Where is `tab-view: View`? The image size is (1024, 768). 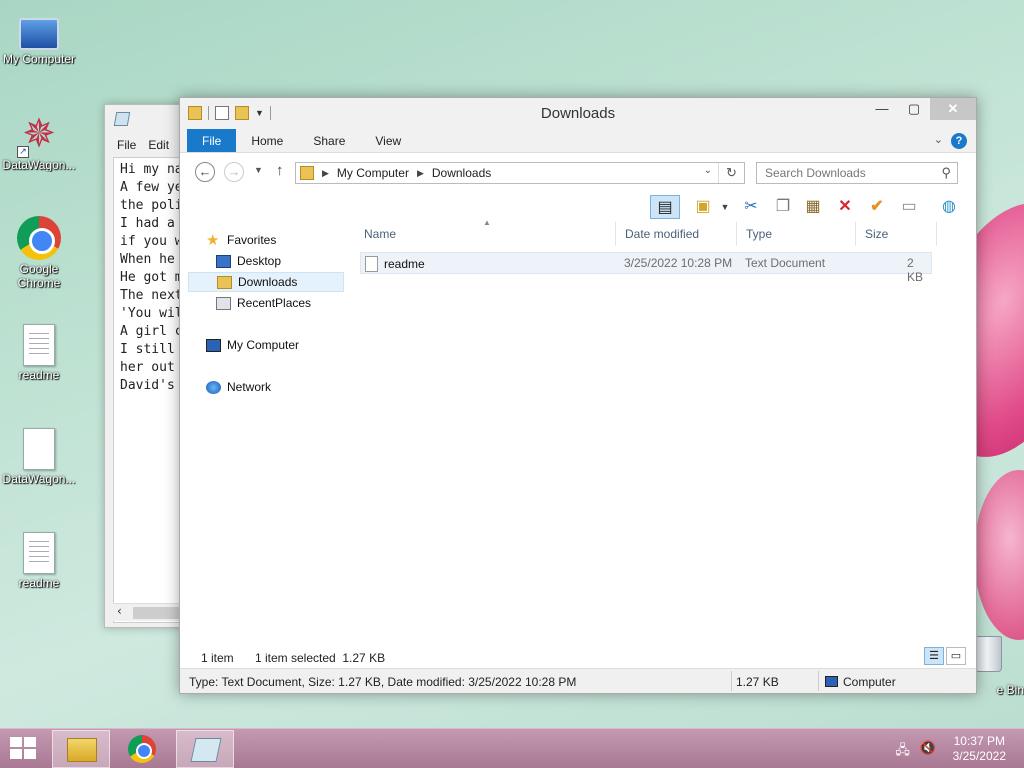
tab-view: View is located at coordinates (388, 140).